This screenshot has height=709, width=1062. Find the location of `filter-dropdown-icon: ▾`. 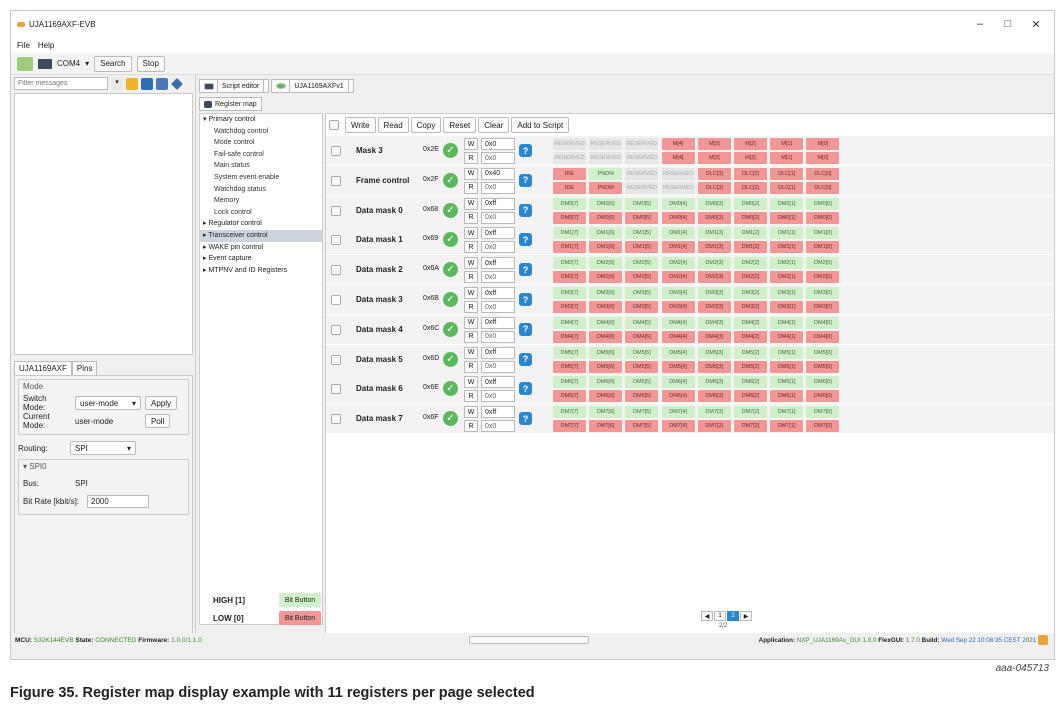

filter-dropdown-icon: ▾ is located at coordinates (117, 83).